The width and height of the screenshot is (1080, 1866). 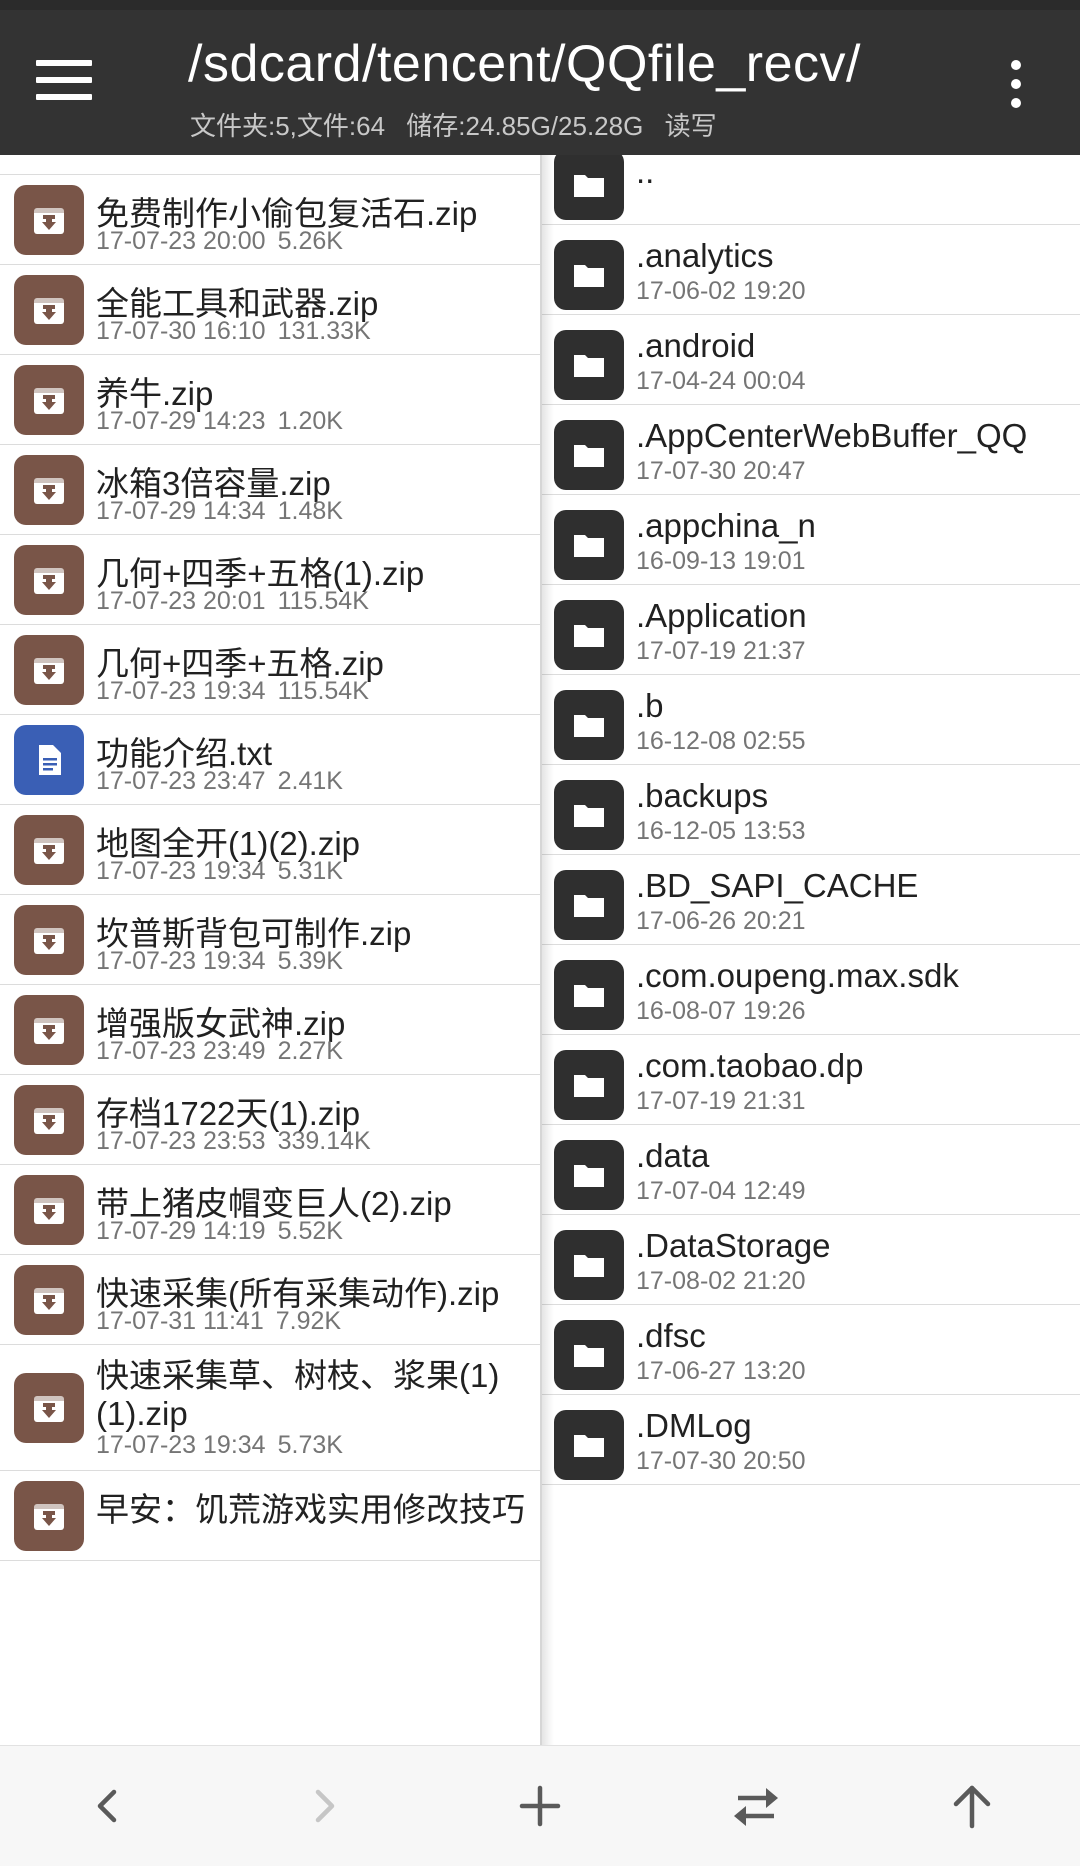 What do you see at coordinates (270, 400) in the screenshot?
I see `file-row: 养牛.zip 17-07-29 14:23 1.20K` at bounding box center [270, 400].